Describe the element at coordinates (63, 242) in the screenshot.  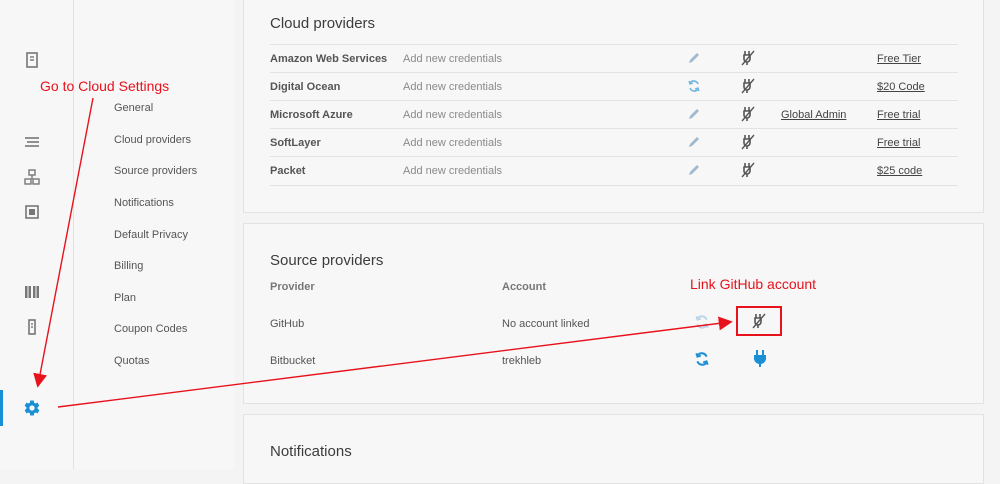
I see `arrow-to-settings` at that location.